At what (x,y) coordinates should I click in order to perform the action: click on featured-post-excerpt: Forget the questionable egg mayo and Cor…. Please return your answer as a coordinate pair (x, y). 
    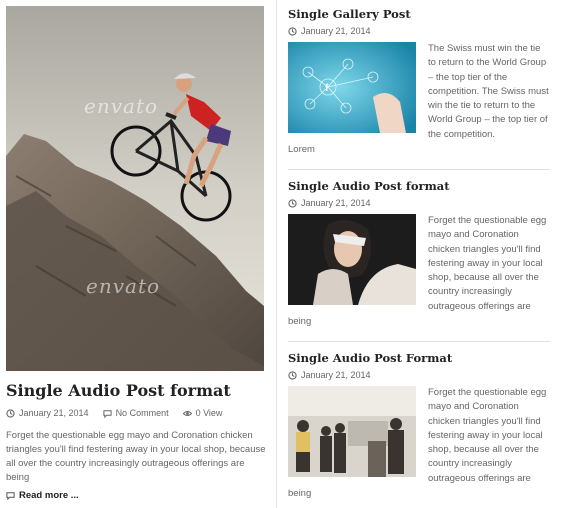
    Looking at the image, I should click on (136, 456).